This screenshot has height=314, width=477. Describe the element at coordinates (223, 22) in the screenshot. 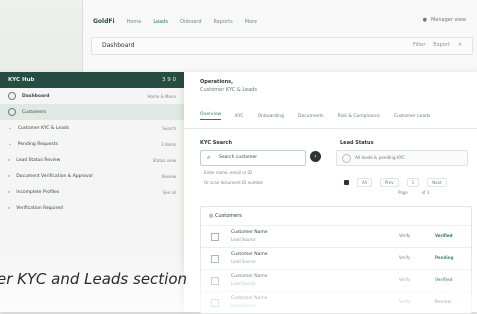

I see `nav-tab: Reports` at that location.